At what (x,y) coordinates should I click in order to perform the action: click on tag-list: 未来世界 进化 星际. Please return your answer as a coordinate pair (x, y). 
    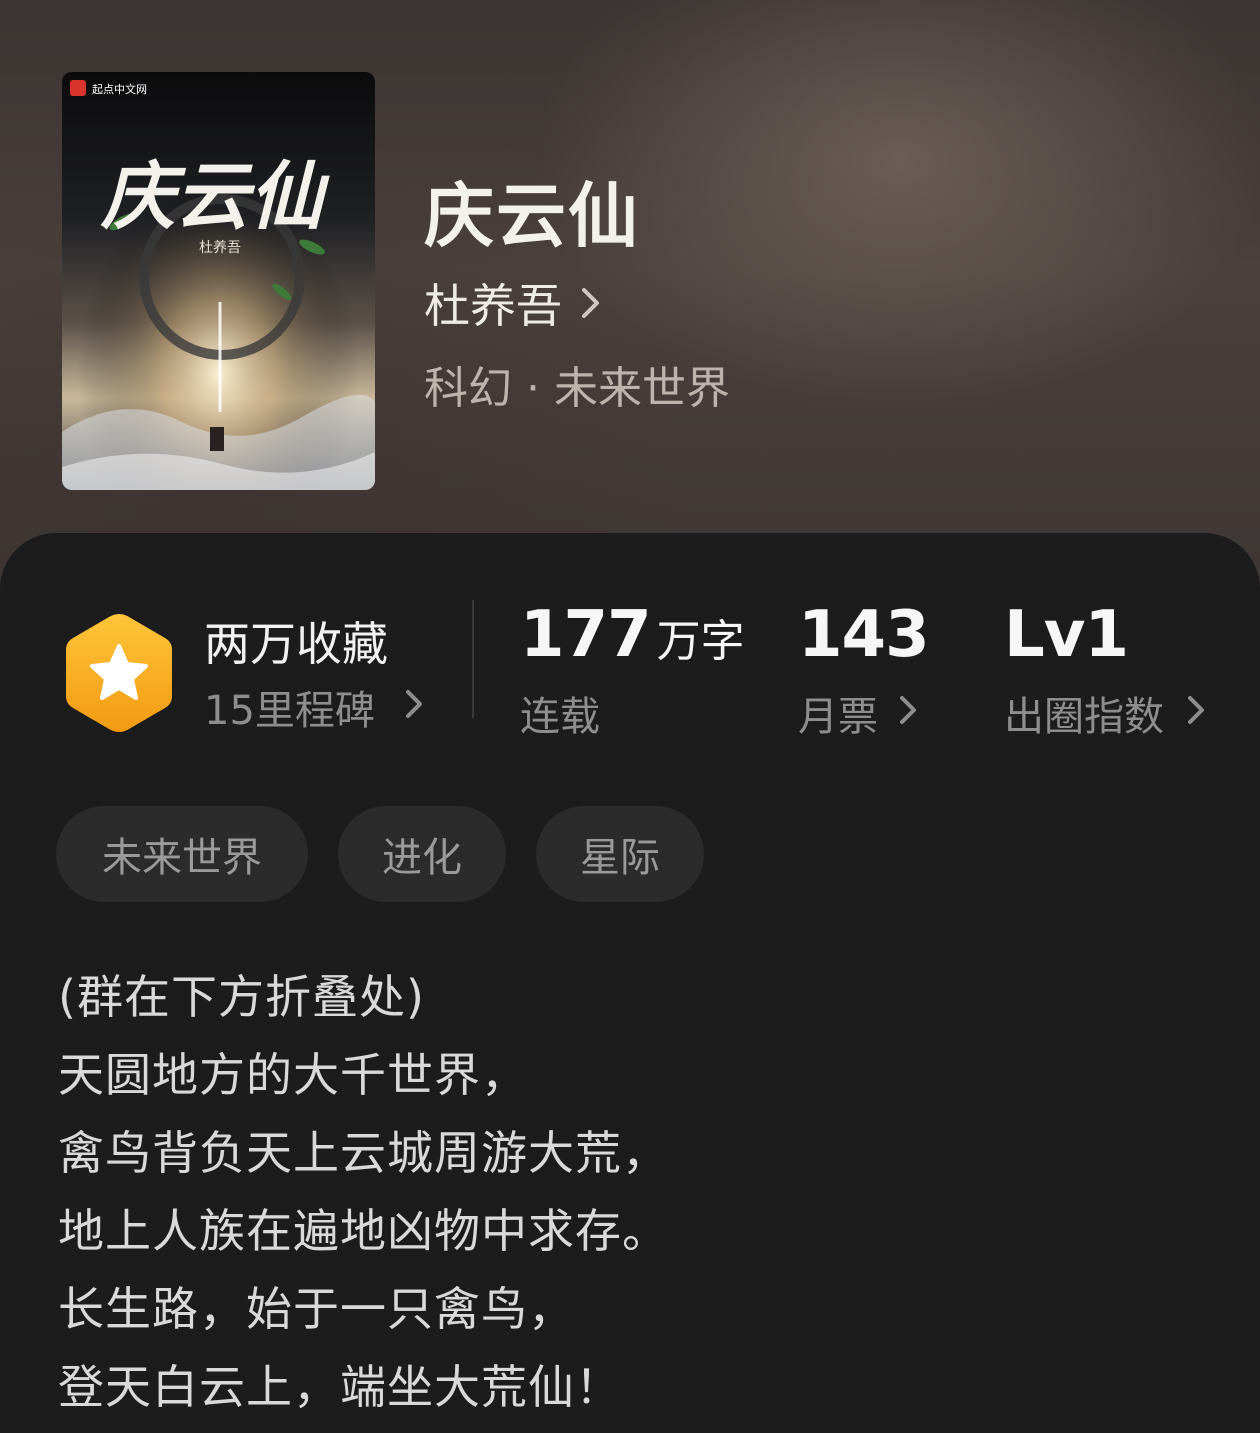
    Looking at the image, I should click on (380, 854).